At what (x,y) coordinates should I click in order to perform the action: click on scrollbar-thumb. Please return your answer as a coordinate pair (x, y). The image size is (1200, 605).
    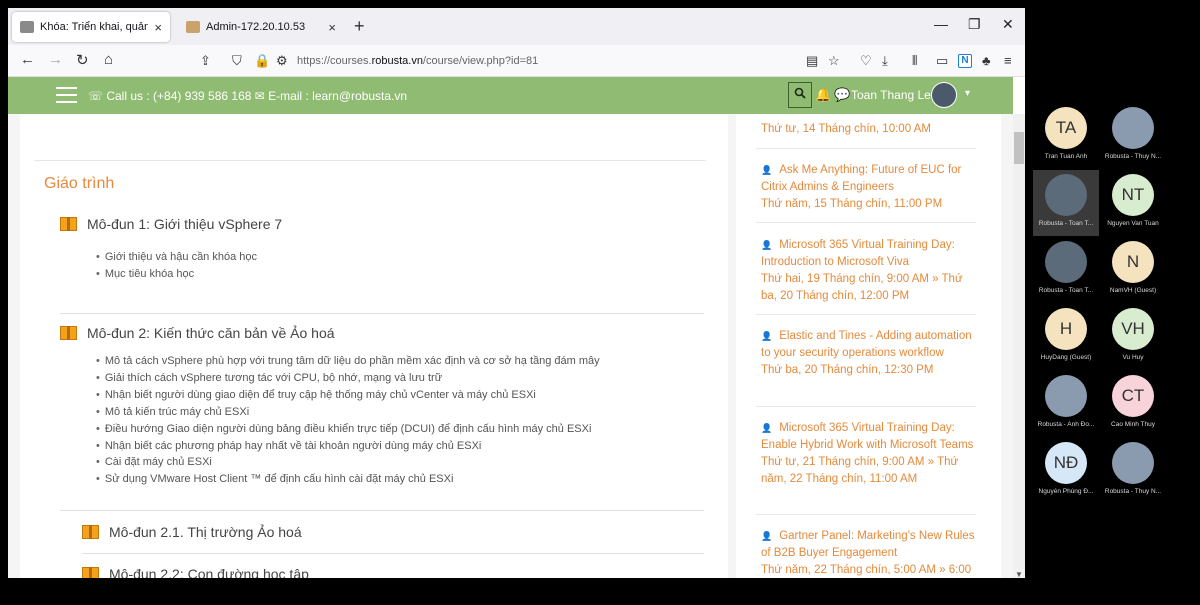
    Looking at the image, I should click on (1019, 148).